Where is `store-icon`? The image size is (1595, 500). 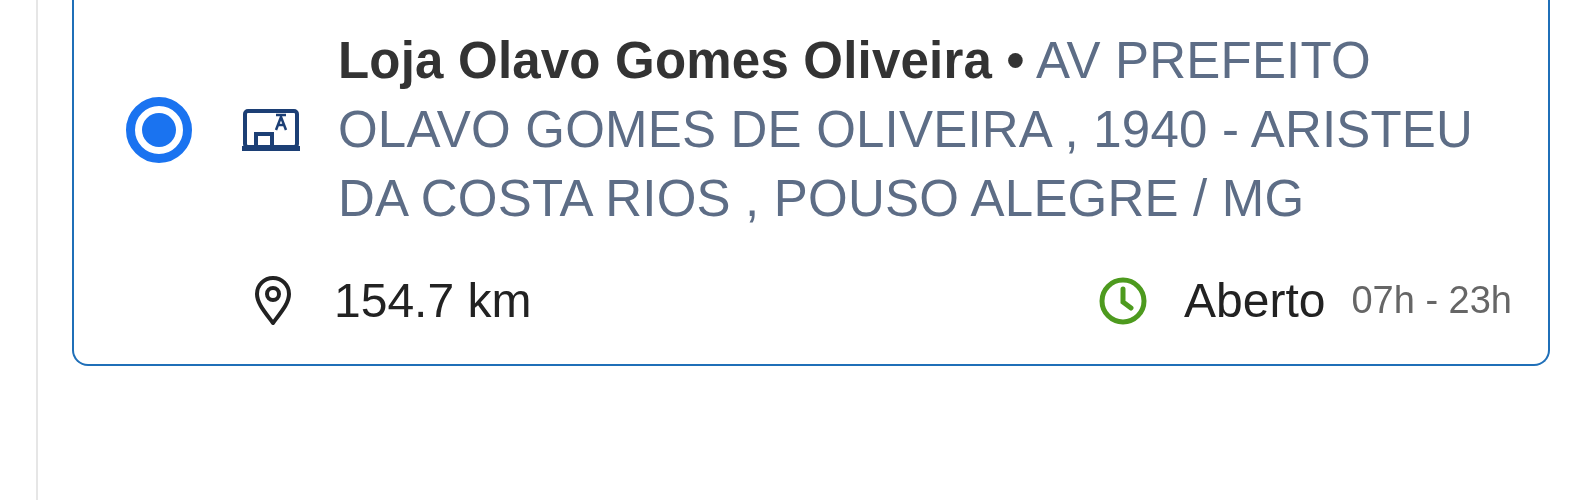 store-icon is located at coordinates (271, 129).